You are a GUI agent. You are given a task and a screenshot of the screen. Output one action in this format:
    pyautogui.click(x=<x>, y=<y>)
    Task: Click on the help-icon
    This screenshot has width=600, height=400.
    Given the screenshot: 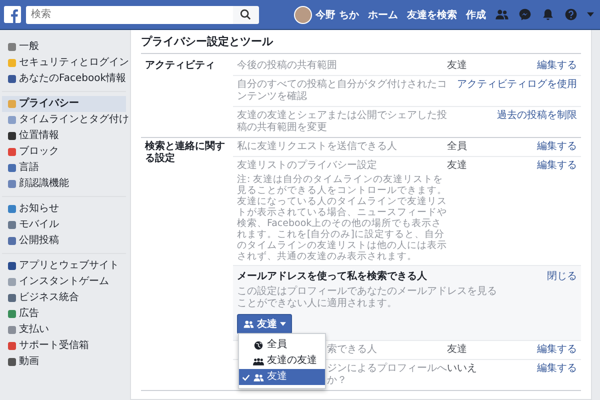 What is the action you would take?
    pyautogui.click(x=571, y=14)
    